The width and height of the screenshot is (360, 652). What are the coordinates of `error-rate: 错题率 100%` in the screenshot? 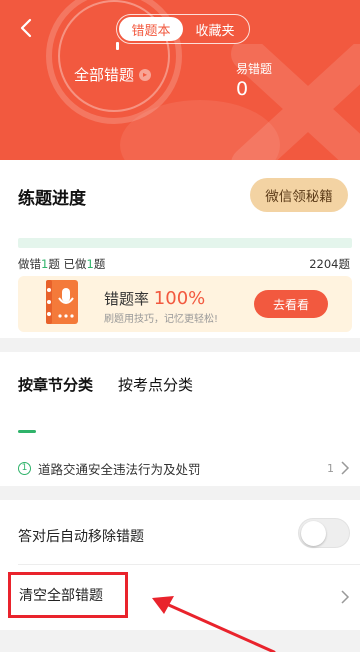 It's located at (154, 298).